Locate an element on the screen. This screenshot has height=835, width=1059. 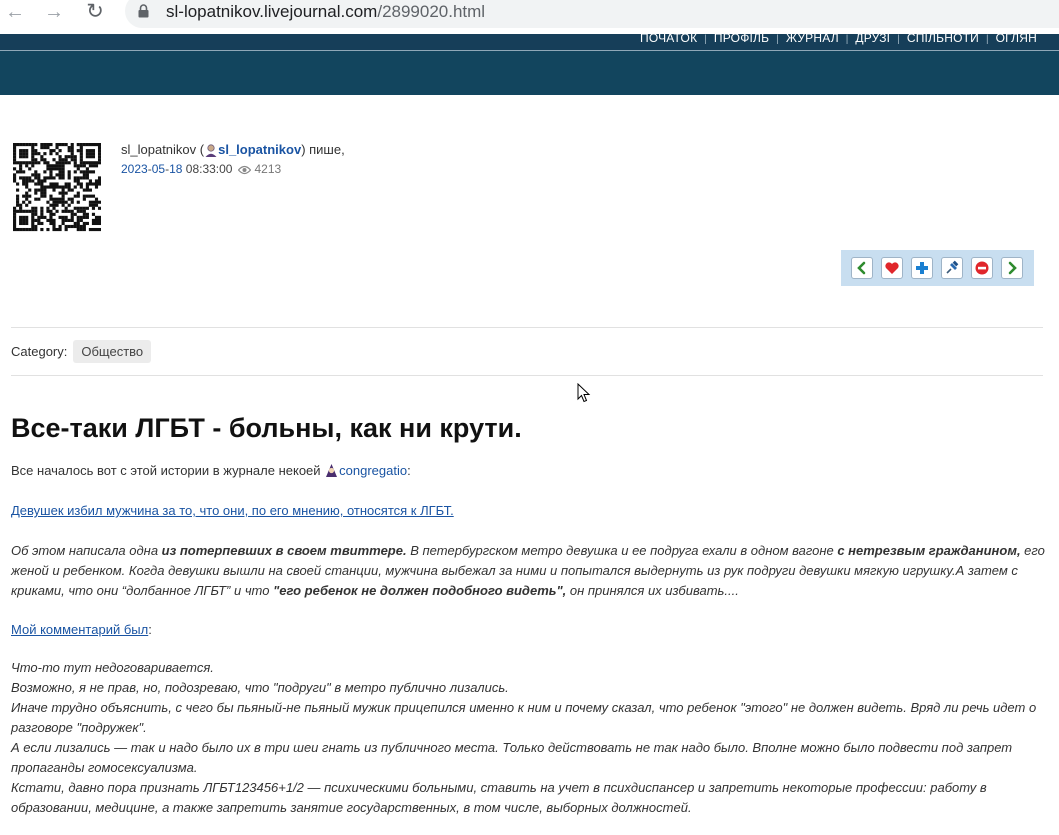
date-year-link: 2023 is located at coordinates (134, 169).